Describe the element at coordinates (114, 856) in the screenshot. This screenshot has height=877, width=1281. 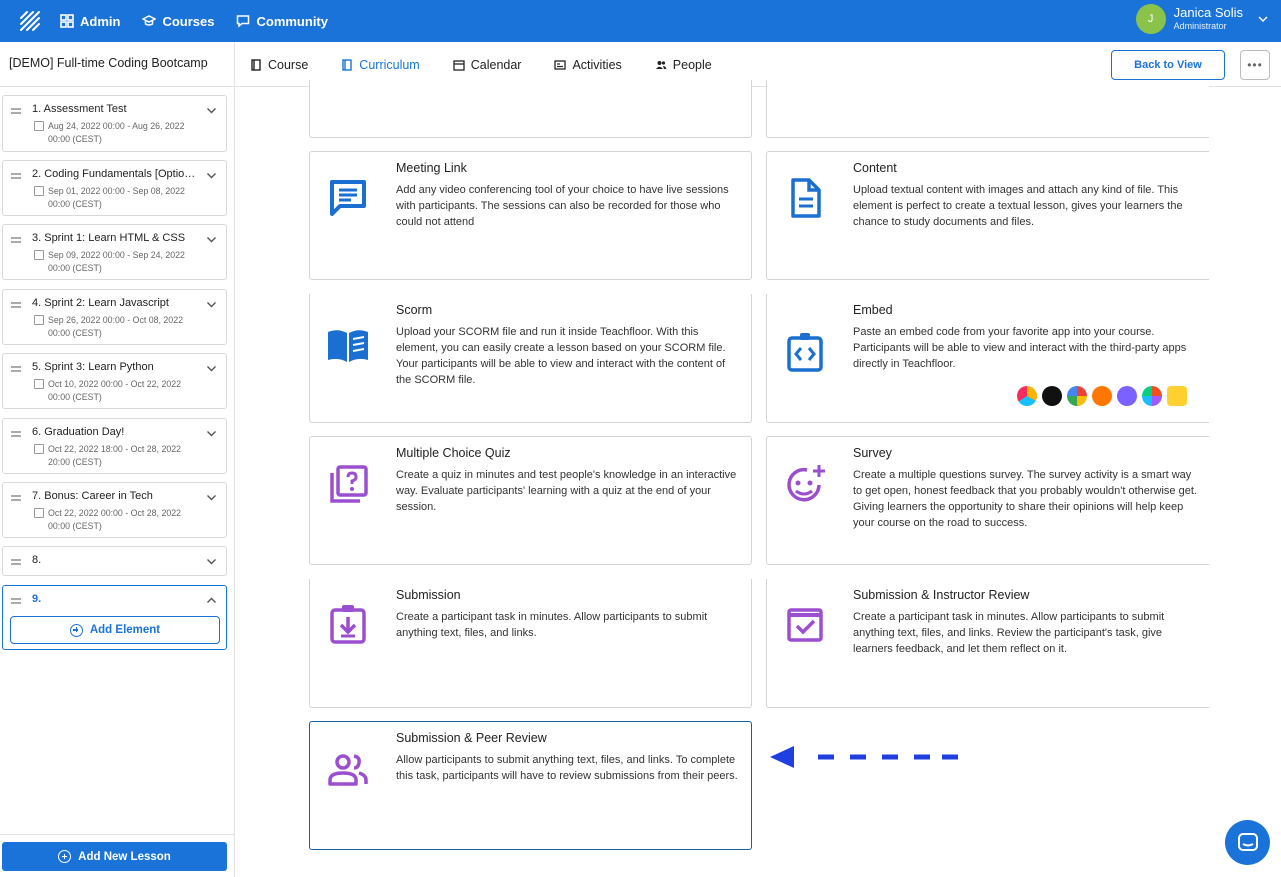
I see `add-new-lesson-button: Add New Lesson` at that location.